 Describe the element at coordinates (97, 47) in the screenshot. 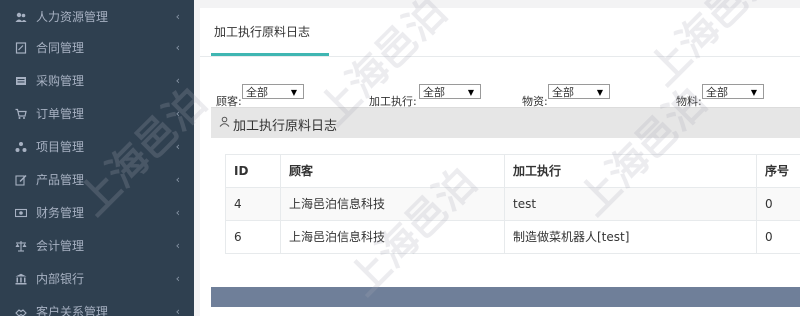

I see `sidebar-item-contract: 合同管理 ‹` at that location.